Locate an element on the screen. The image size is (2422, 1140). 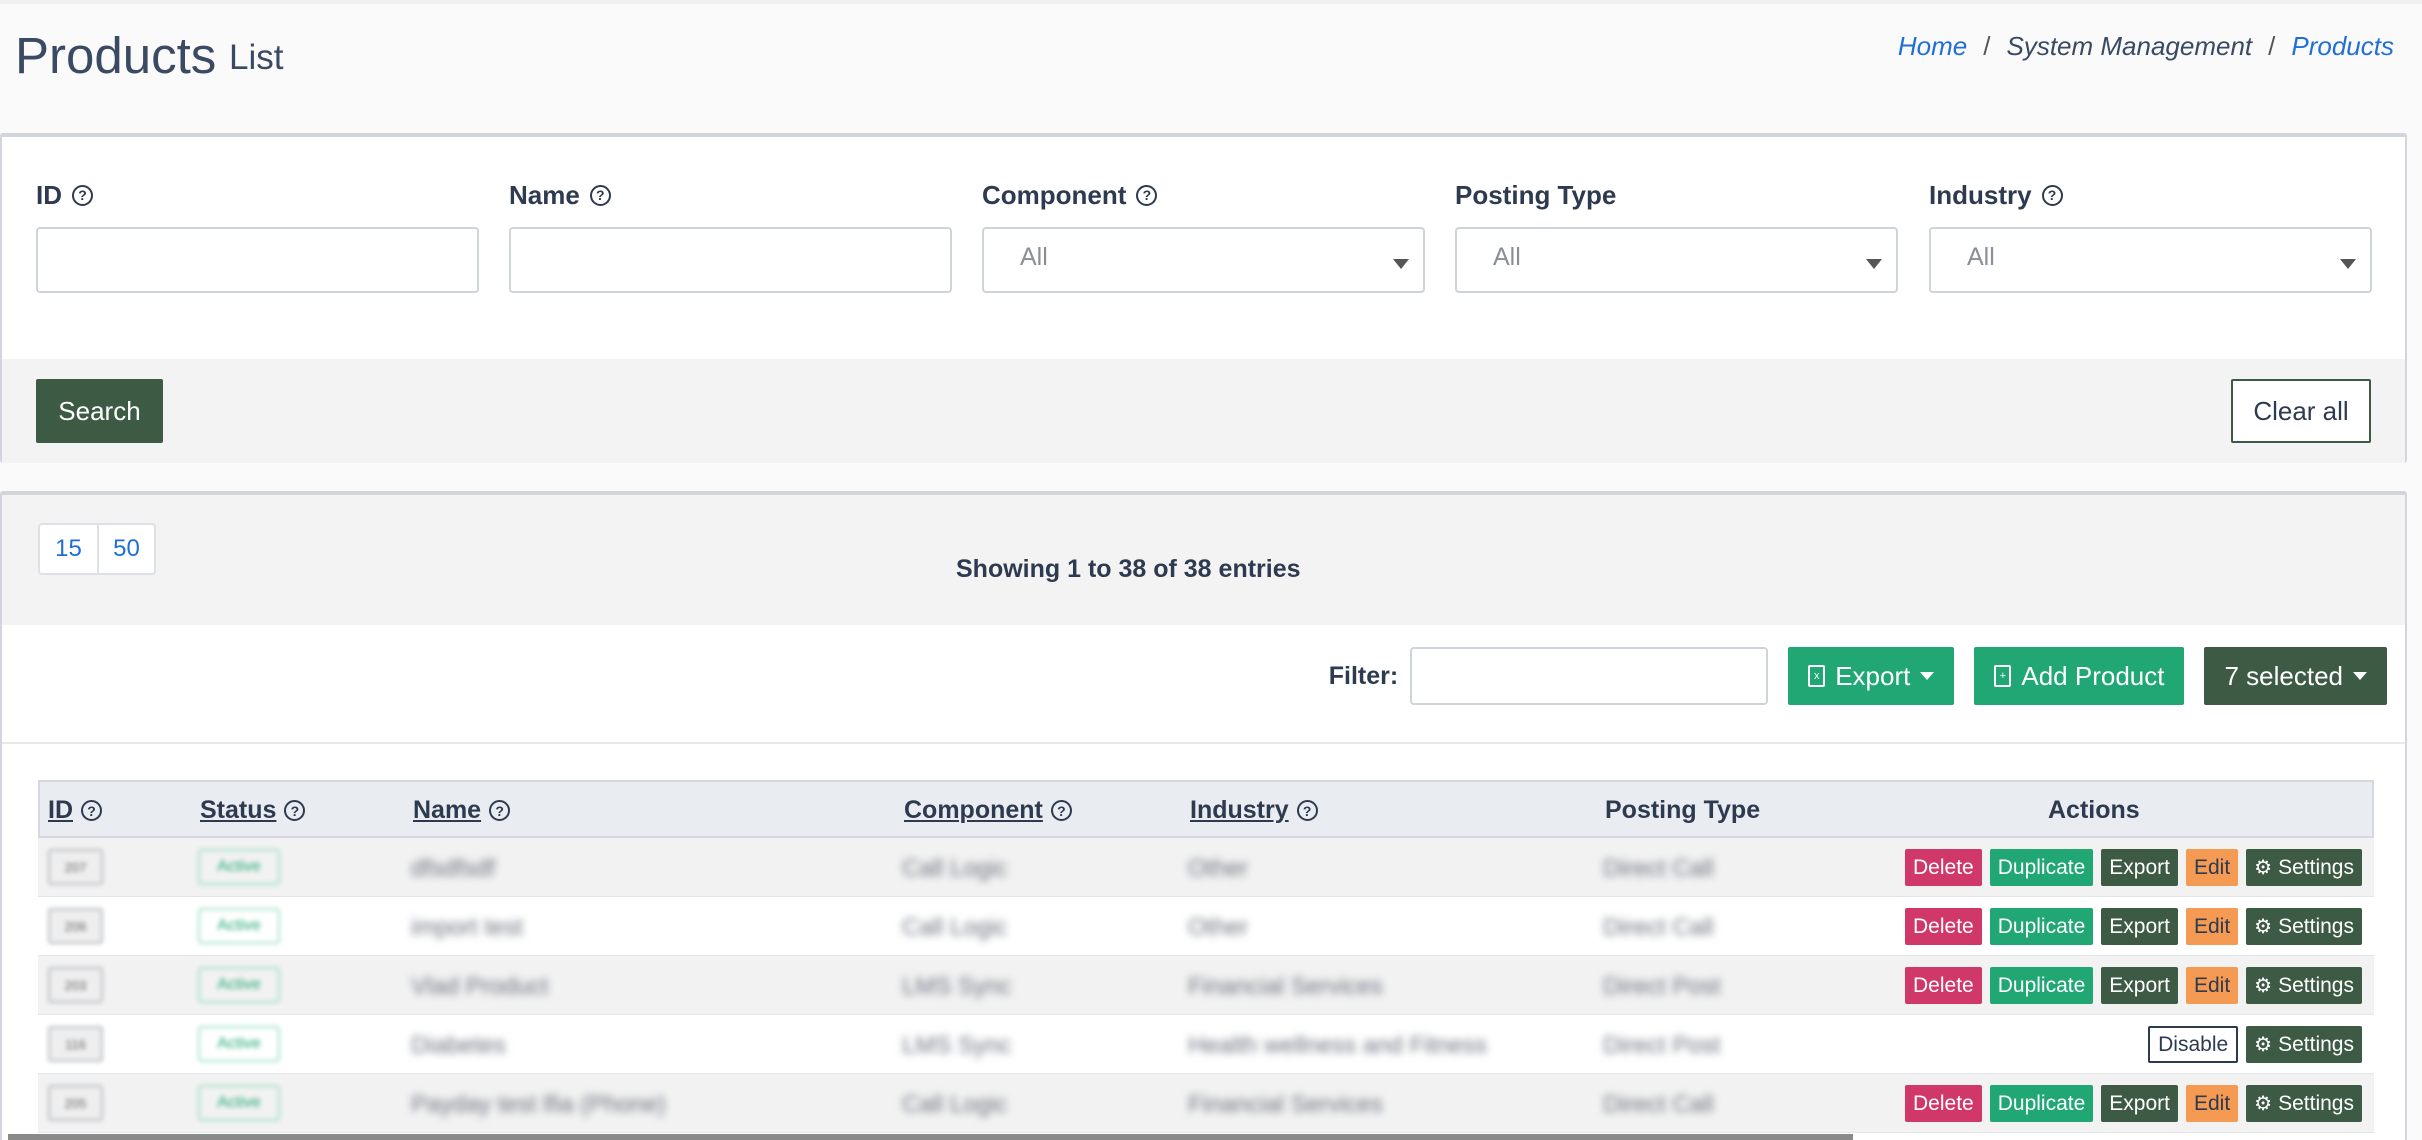
entries-info: Showing 1 to 38 of 38 entries is located at coordinates (1128, 569).